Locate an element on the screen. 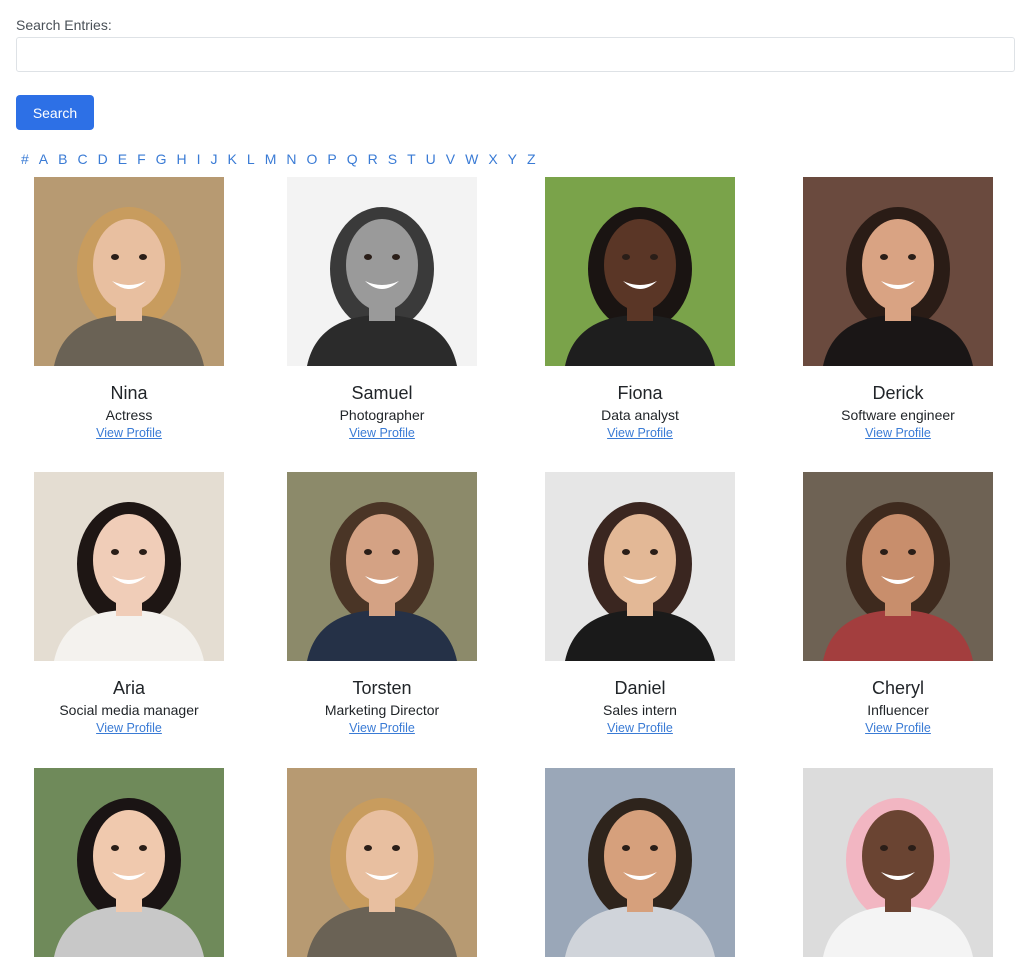  profile-name: Samuel is located at coordinates (382, 393).